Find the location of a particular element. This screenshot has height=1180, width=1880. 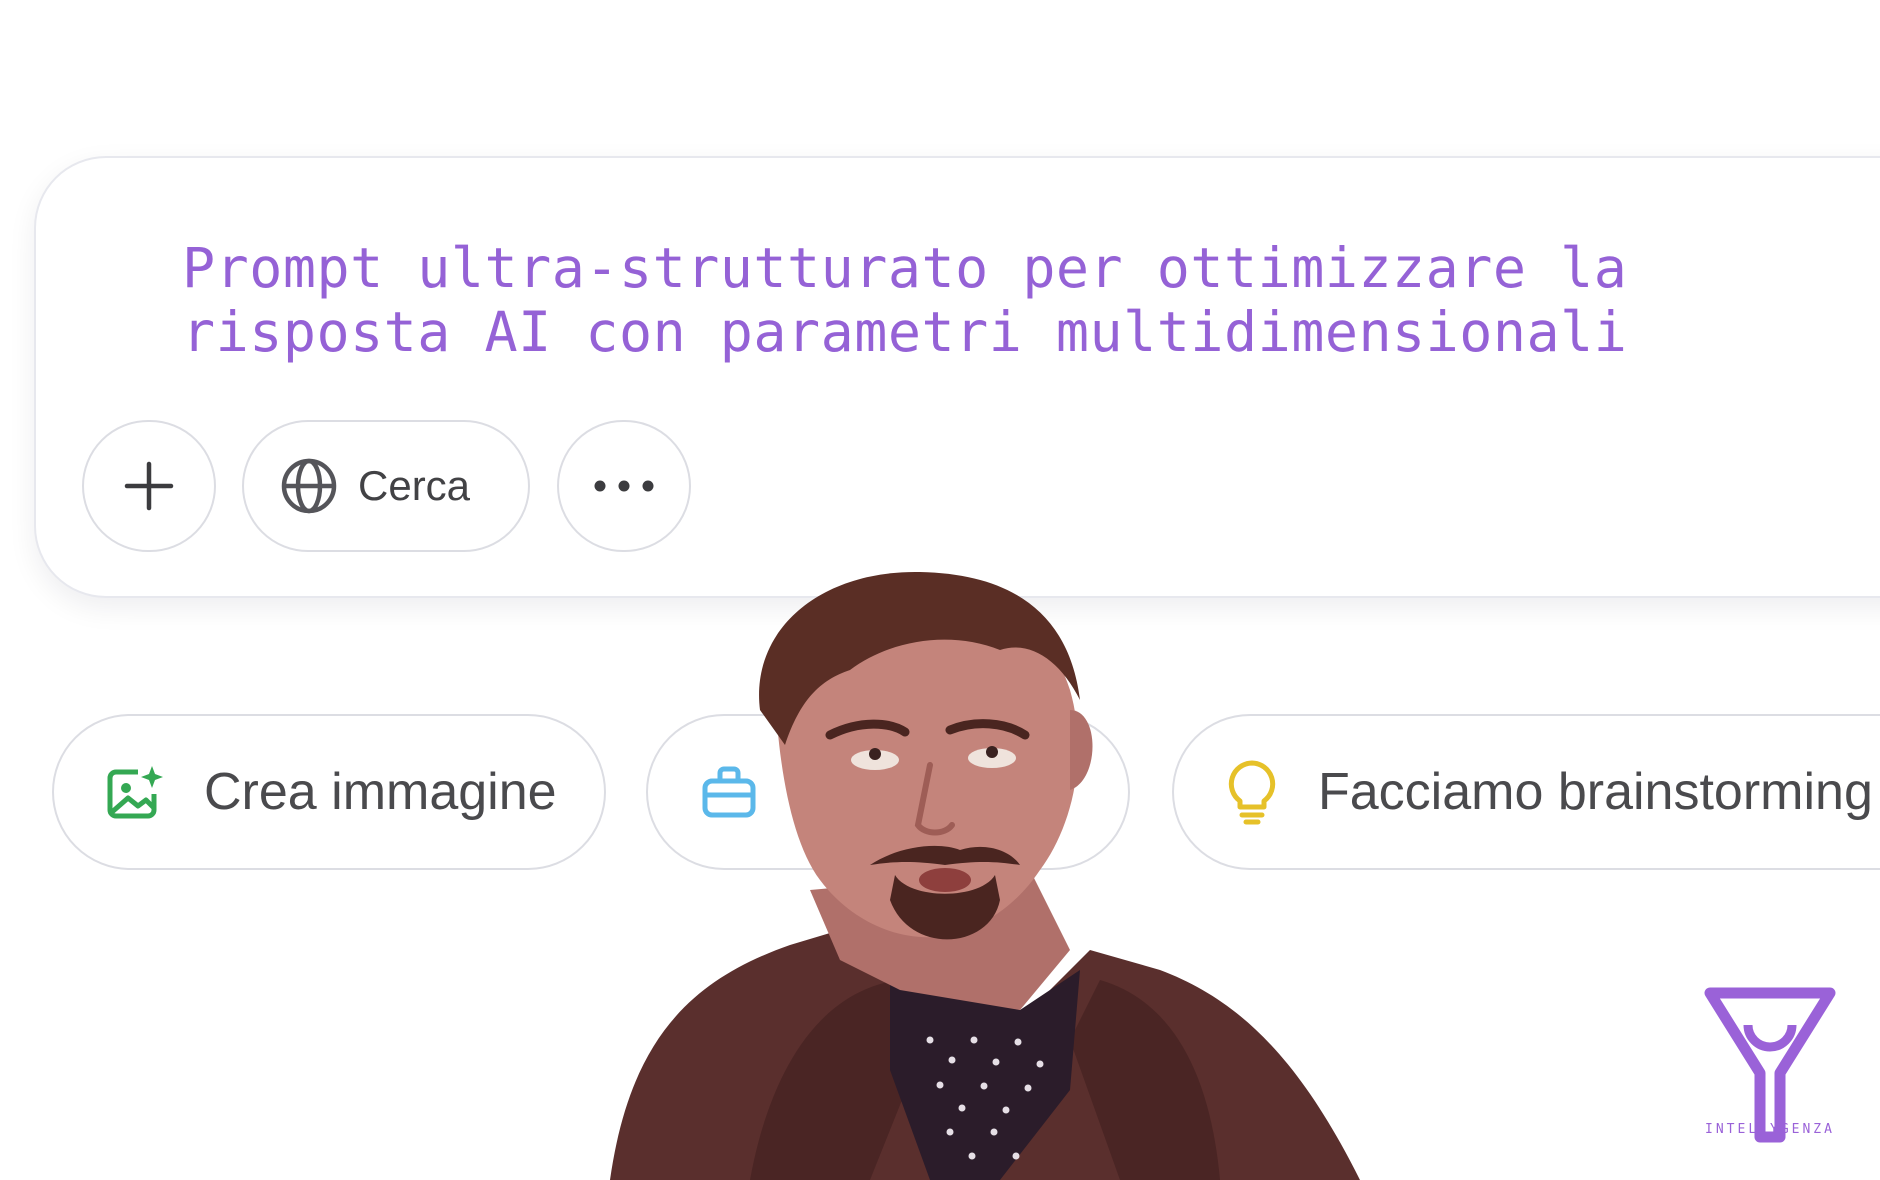

image-sparkle-icon is located at coordinates (135, 792).